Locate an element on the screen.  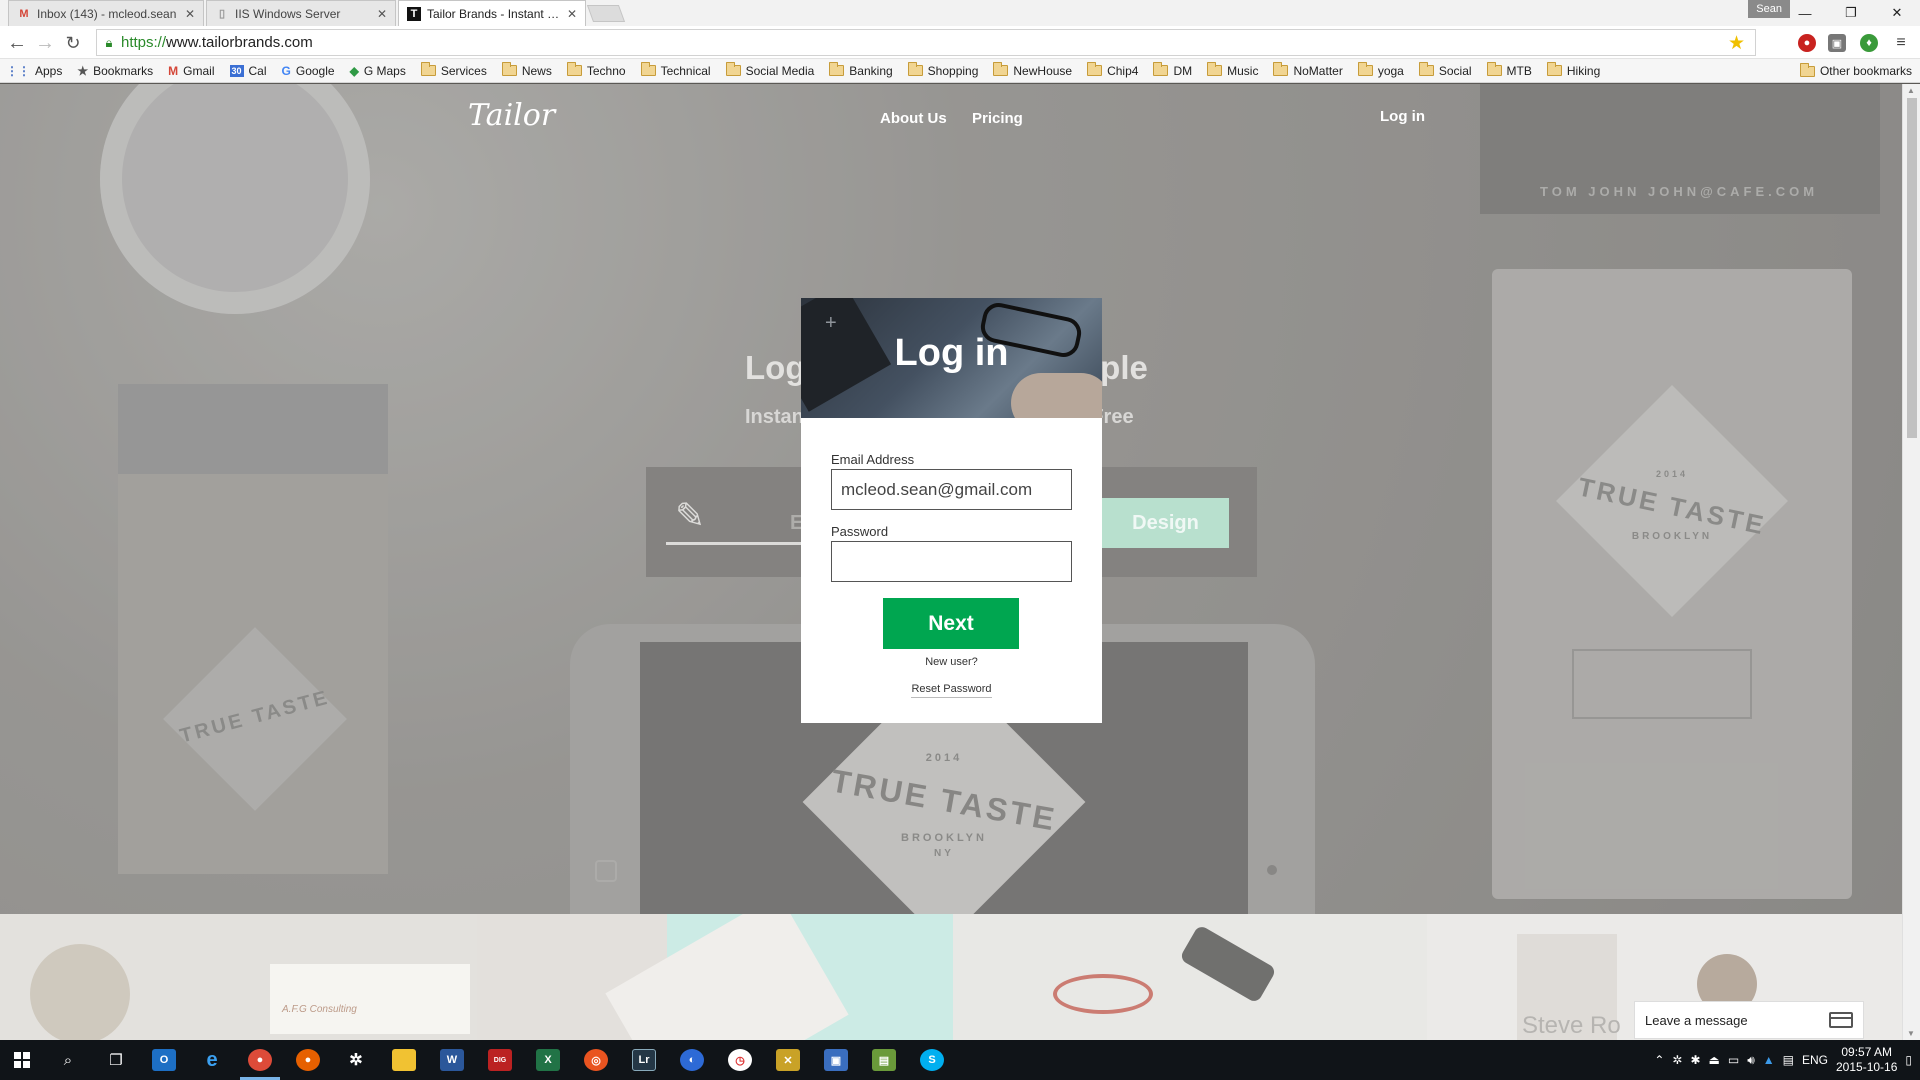
bookmark-folder: Chip4 is located at coordinates (1112, 70).